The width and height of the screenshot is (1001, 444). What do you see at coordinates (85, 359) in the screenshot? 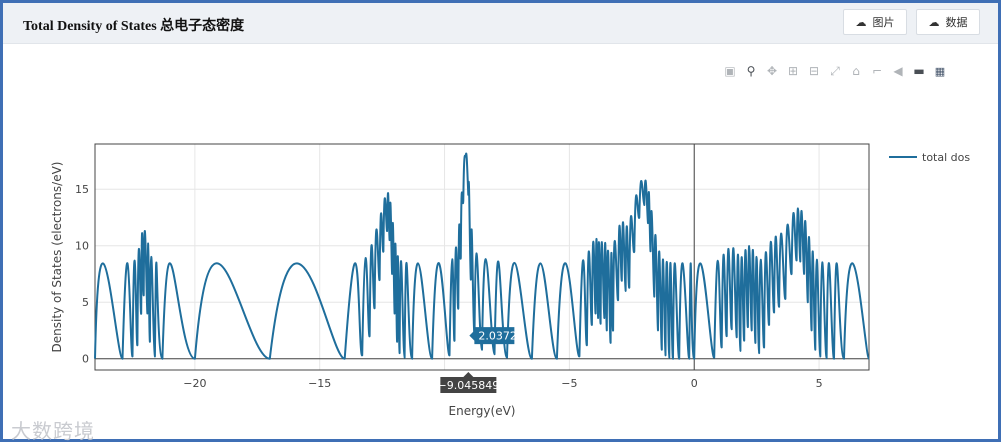
I see `y-tick-label: 0` at bounding box center [85, 359].